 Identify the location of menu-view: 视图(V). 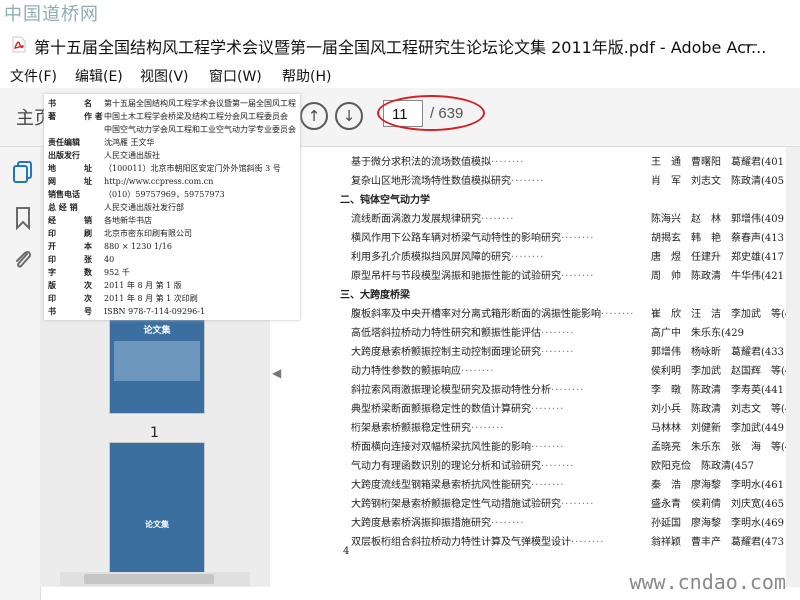
(164, 76).